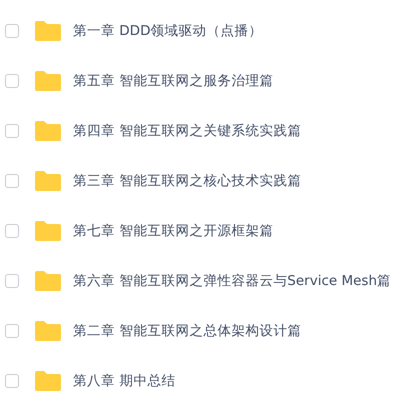  Describe the element at coordinates (124, 381) in the screenshot. I see `folder-name: 第八章 期中总结` at that location.